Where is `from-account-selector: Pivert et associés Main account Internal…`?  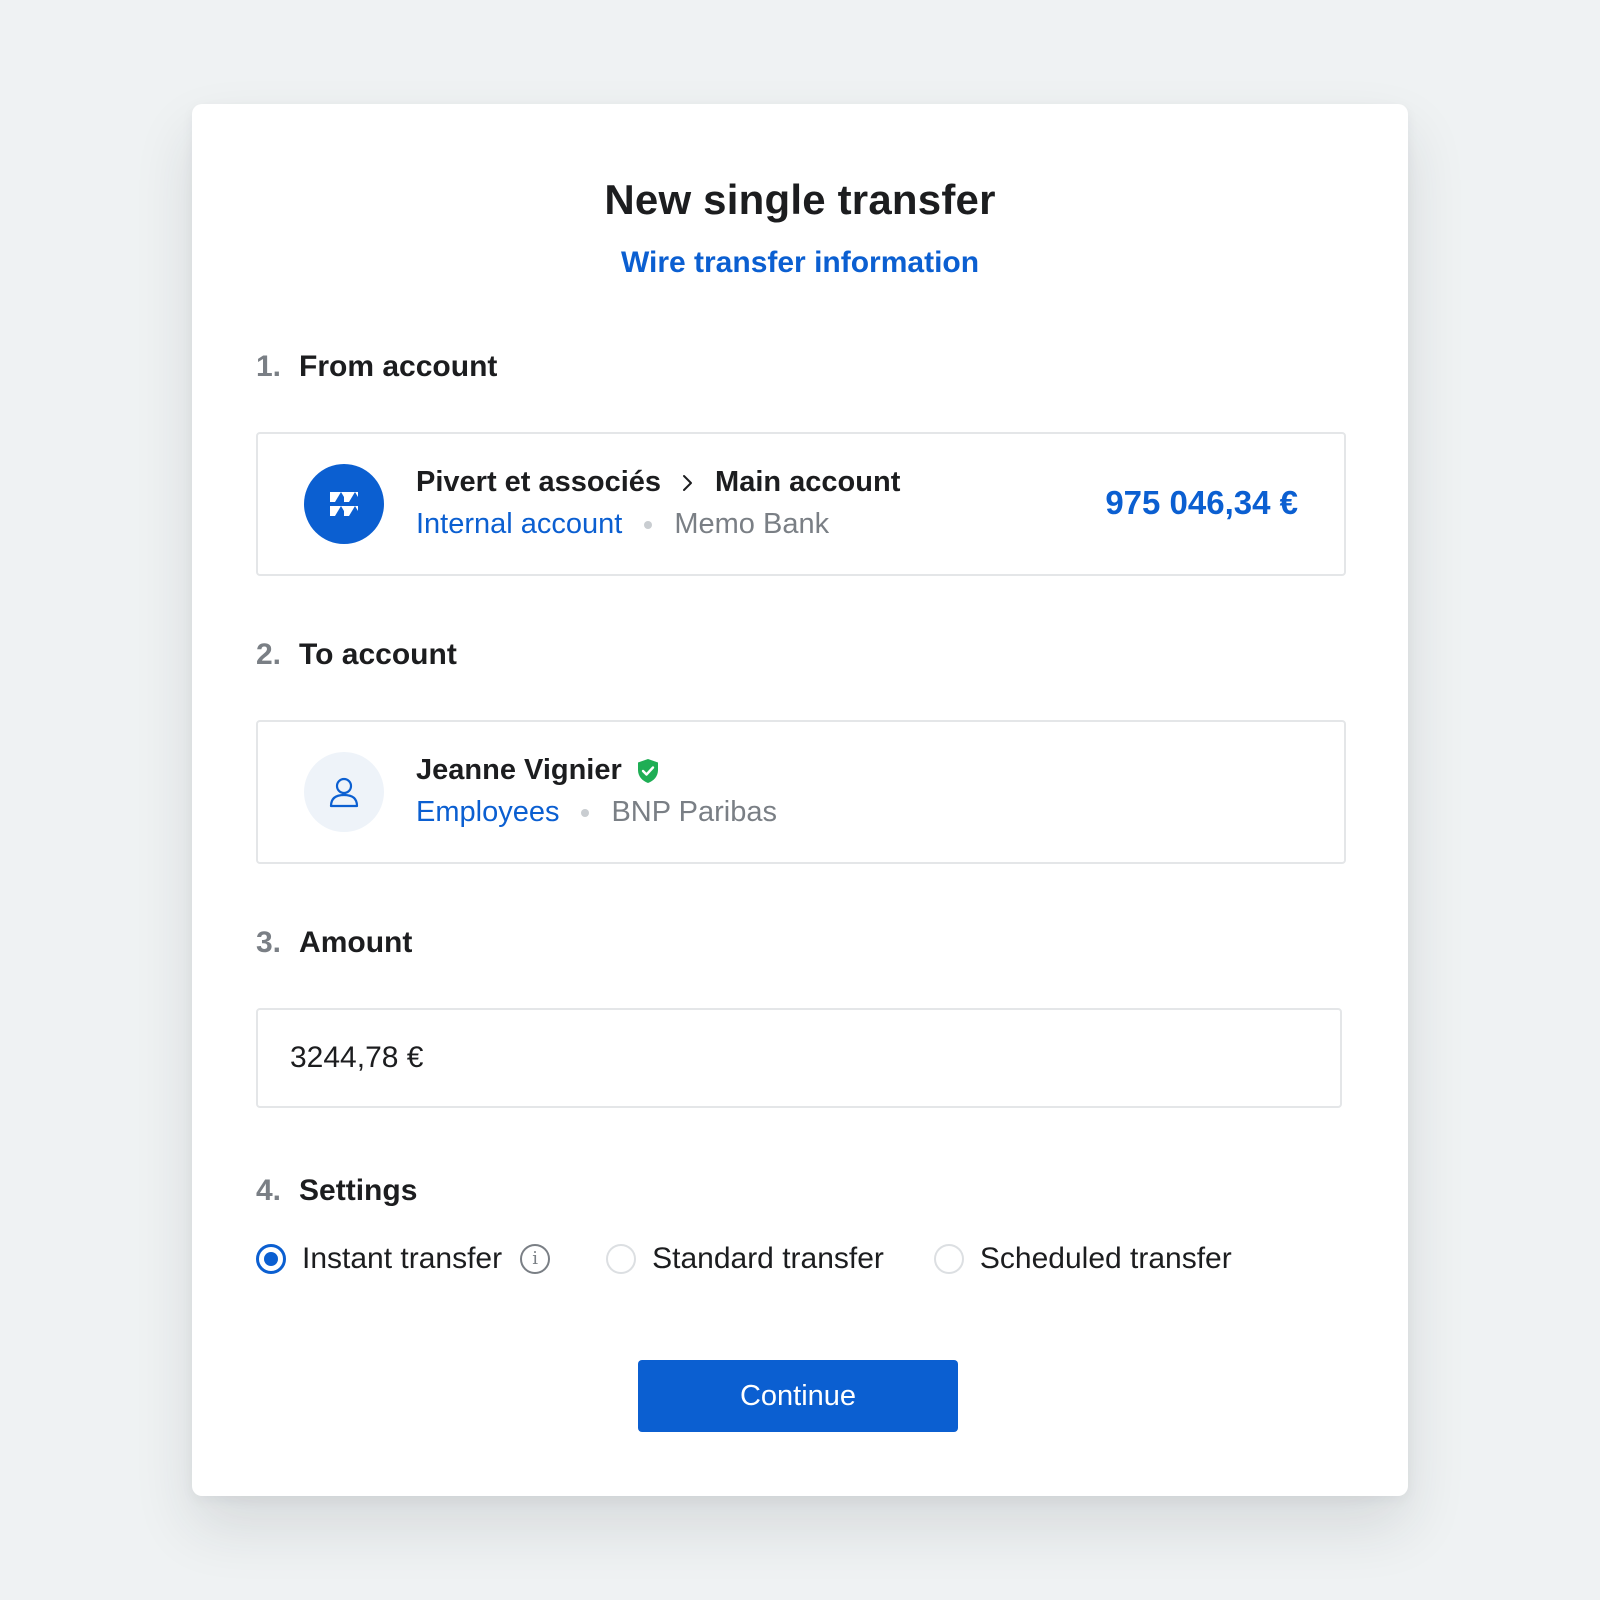 from-account-selector: Pivert et associés Main account Internal… is located at coordinates (801, 504).